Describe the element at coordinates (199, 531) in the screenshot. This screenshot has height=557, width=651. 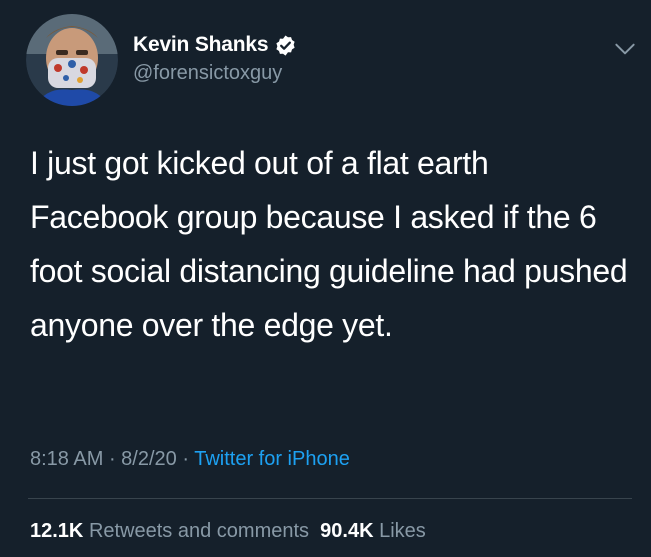
I see `retweets-label: Retweets and comments` at that location.